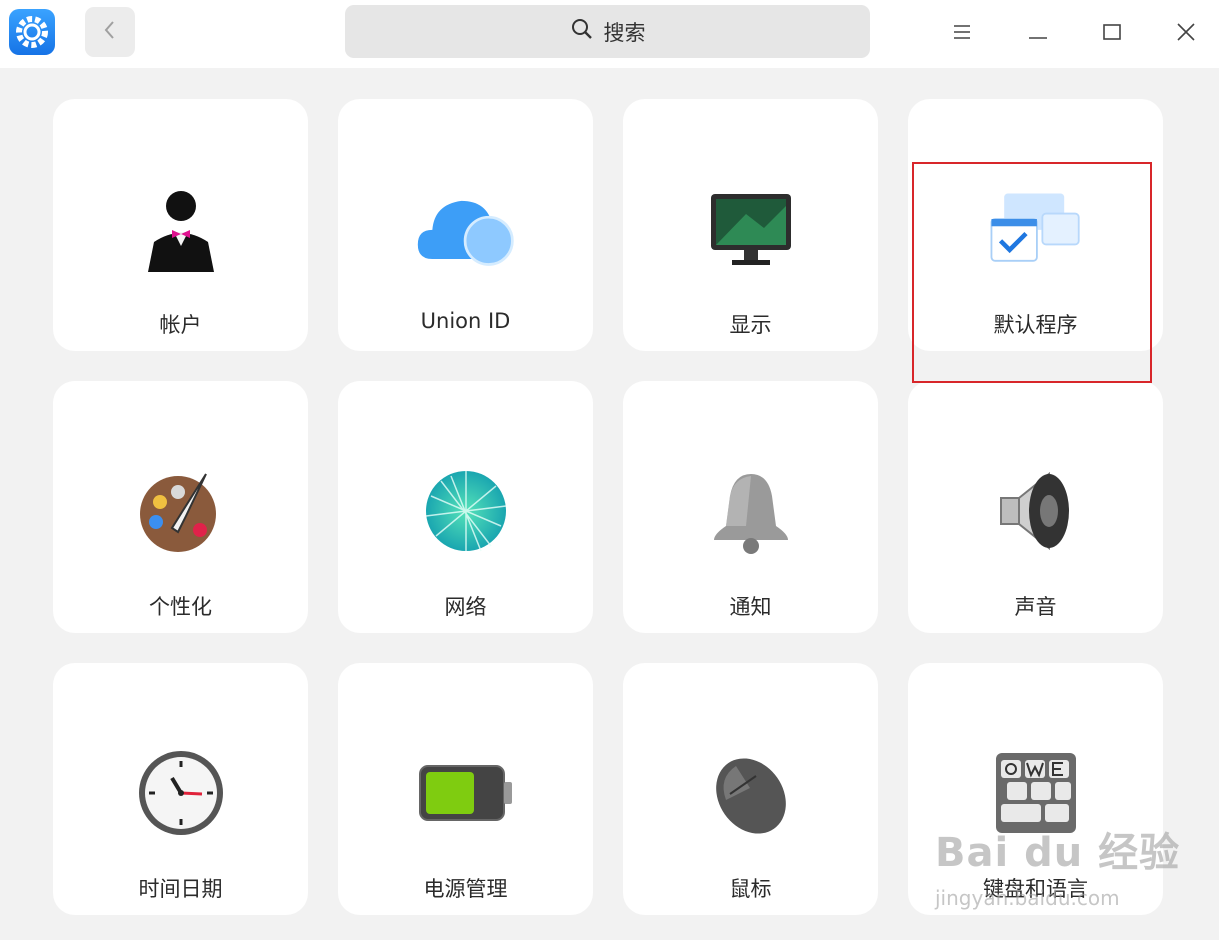 The height and width of the screenshot is (940, 1219). Describe the element at coordinates (180, 889) in the screenshot. I see `module-label: 时间日期` at that location.